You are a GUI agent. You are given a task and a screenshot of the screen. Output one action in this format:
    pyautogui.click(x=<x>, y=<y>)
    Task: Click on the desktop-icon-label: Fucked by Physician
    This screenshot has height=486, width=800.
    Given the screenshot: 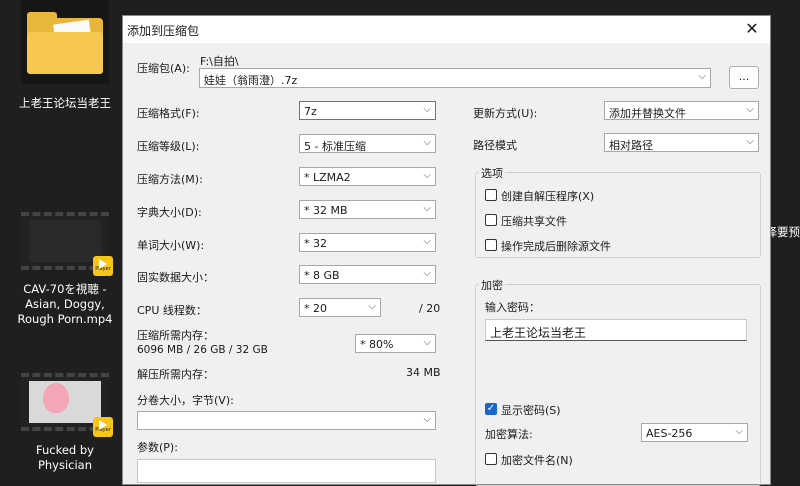 What is the action you would take?
    pyautogui.click(x=65, y=458)
    